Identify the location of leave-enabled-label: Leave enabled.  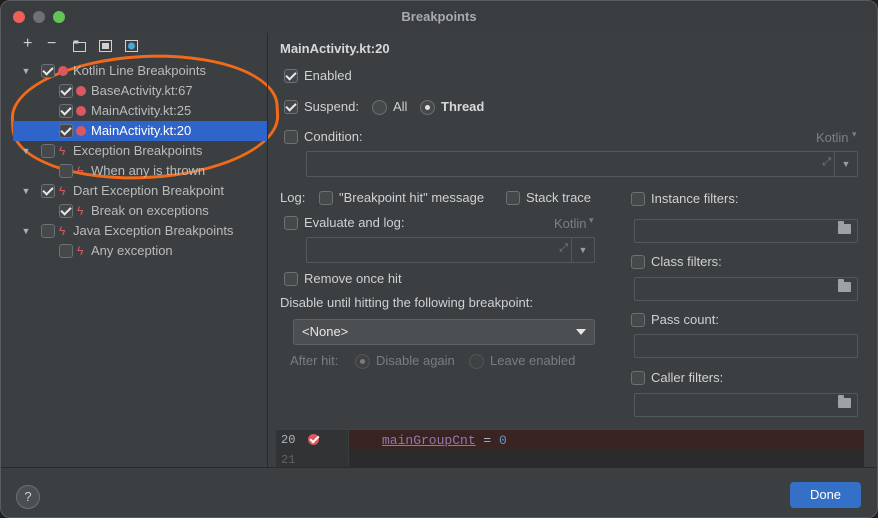
(533, 360).